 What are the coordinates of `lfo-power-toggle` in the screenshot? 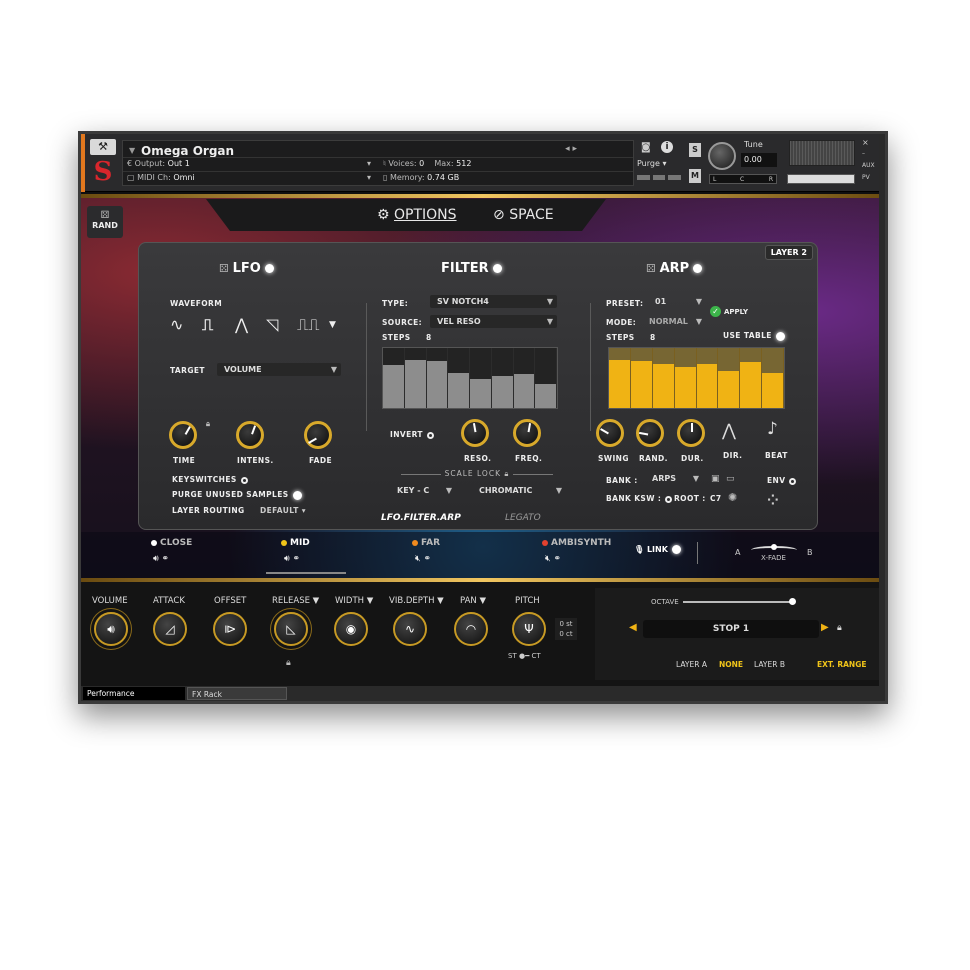 It's located at (269, 268).